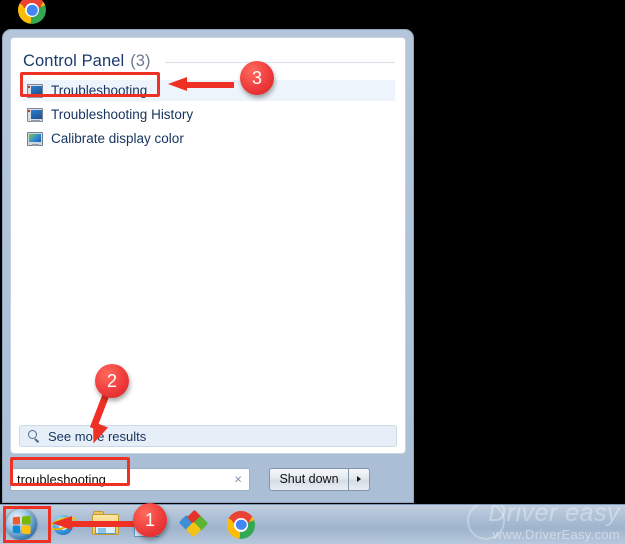 This screenshot has width=625, height=544. Describe the element at coordinates (61, 479) in the screenshot. I see `search-input-value: troubleshooting` at that location.